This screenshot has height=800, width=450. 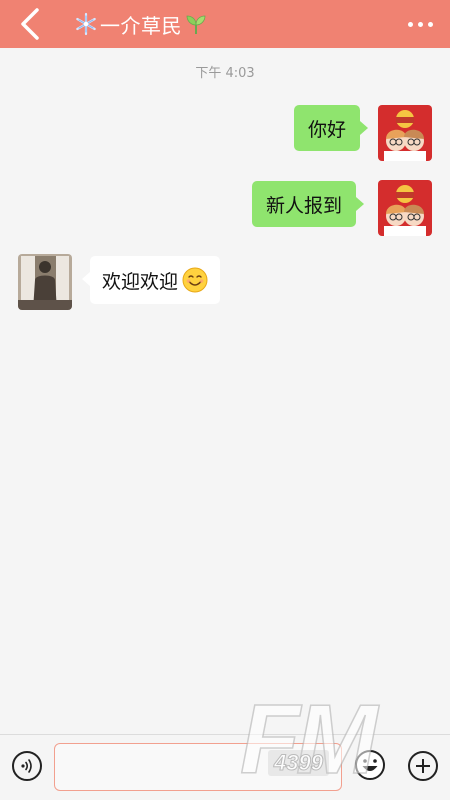 I want to click on message-text: 欢迎欢迎, so click(x=140, y=281).